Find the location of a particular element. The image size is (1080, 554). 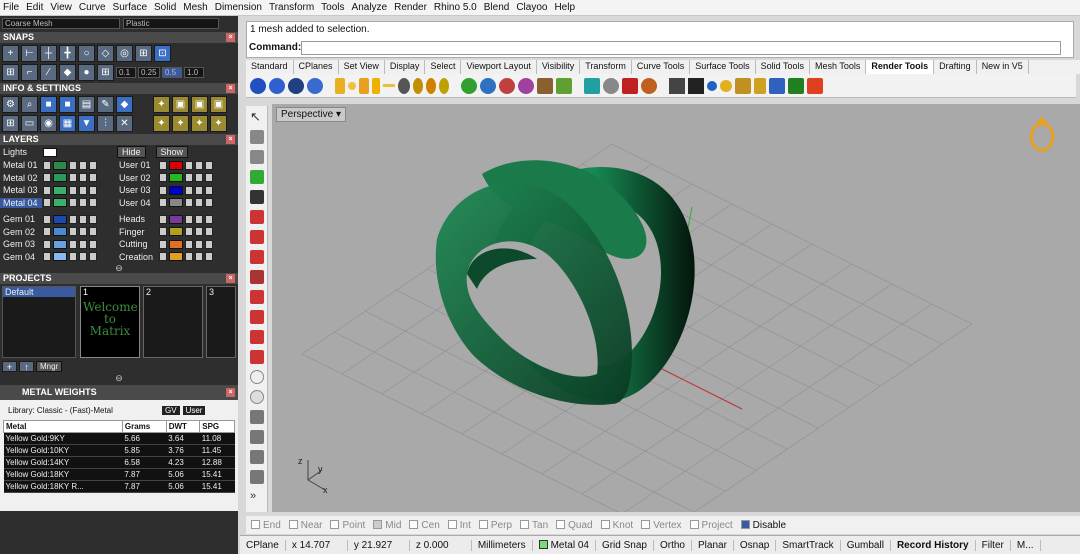

expand-icon: ⊖ is located at coordinates (119, 268).